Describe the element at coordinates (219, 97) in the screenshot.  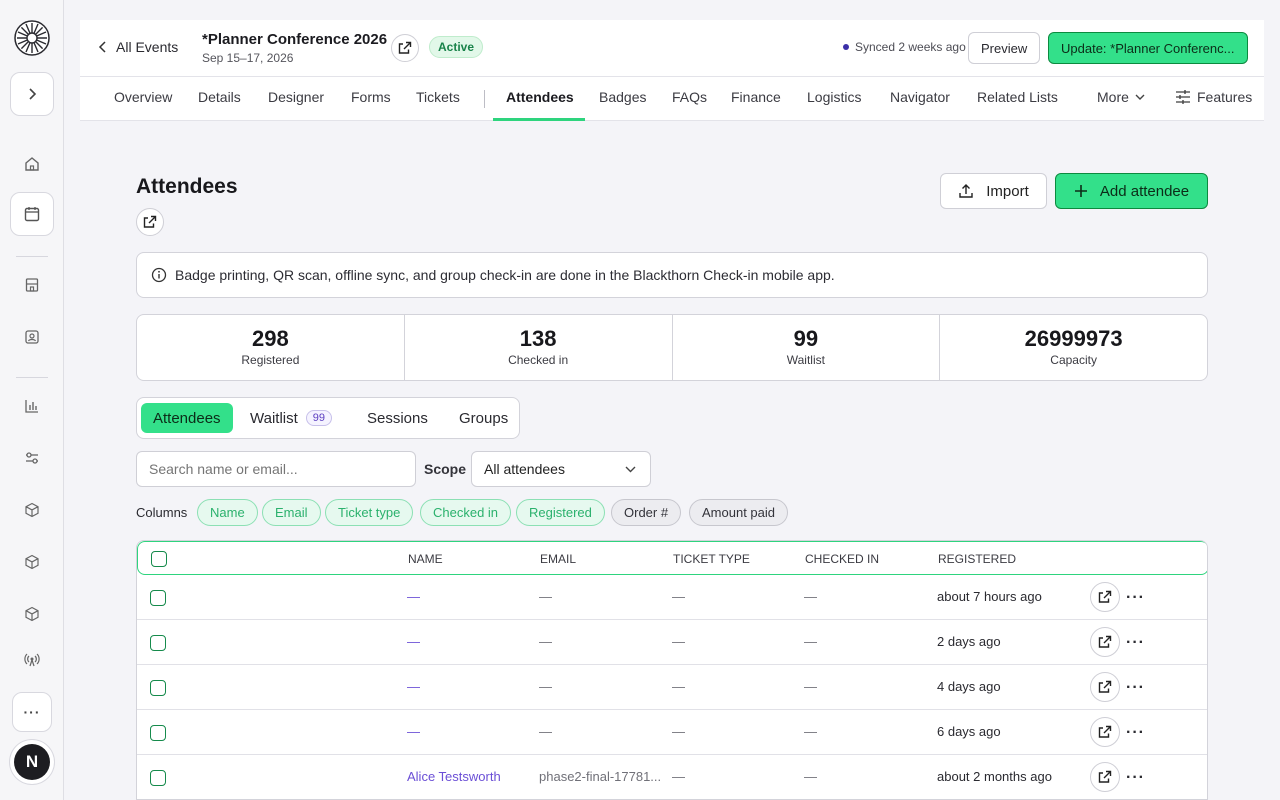
I see `tab-details: Details` at that location.